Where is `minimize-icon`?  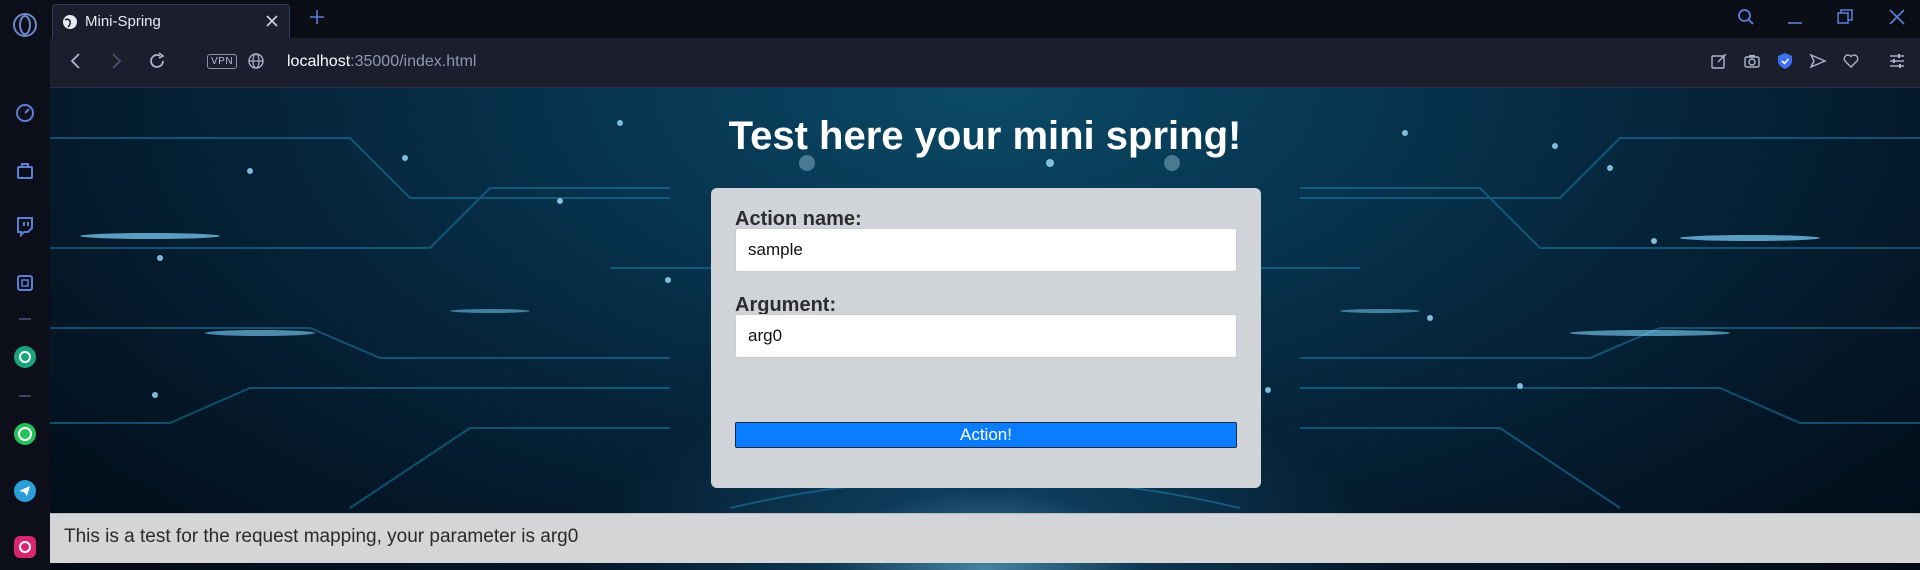 minimize-icon is located at coordinates (1795, 19).